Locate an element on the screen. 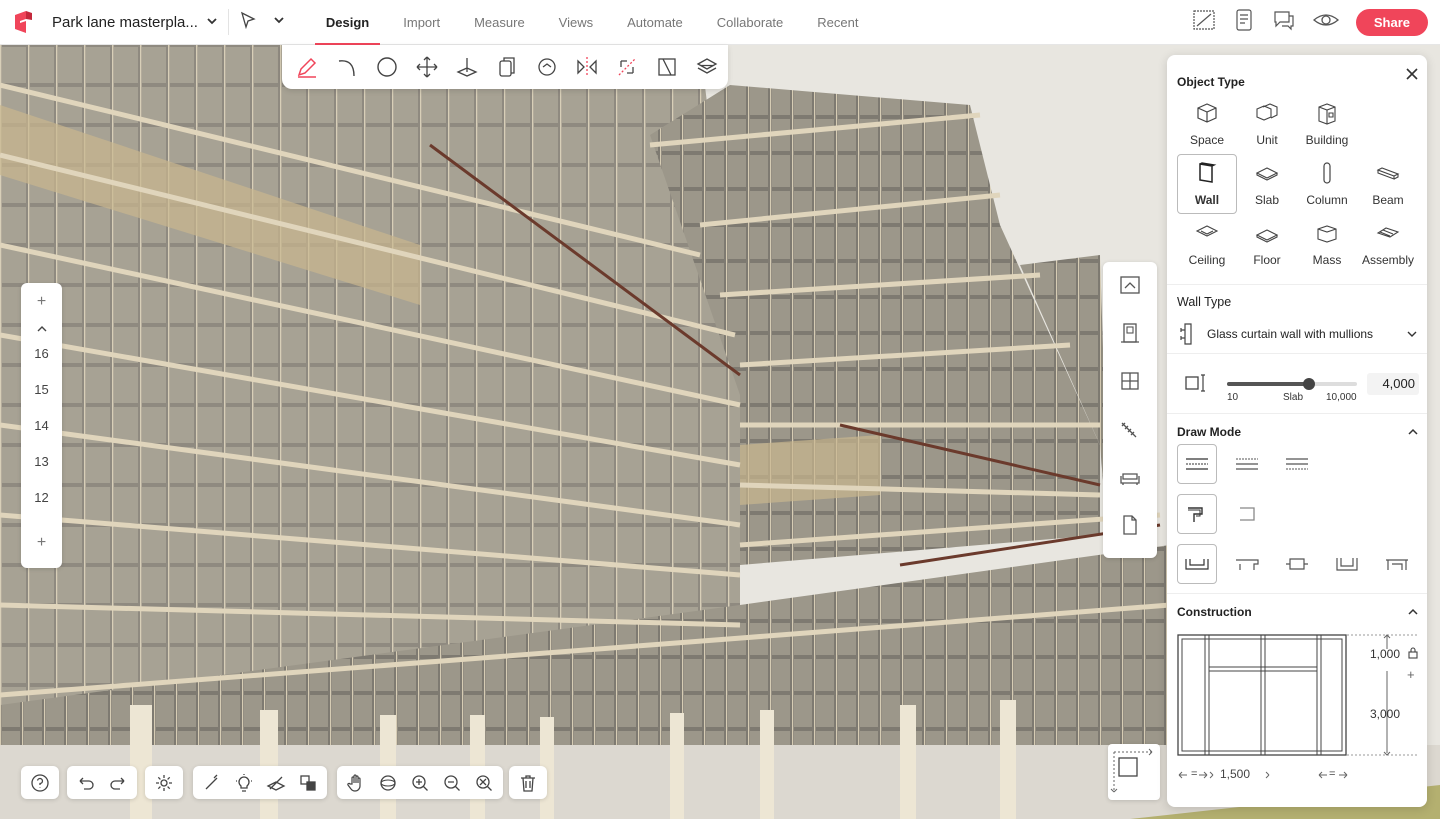 The width and height of the screenshot is (1440, 819). share-button: Share is located at coordinates (1391, 22).